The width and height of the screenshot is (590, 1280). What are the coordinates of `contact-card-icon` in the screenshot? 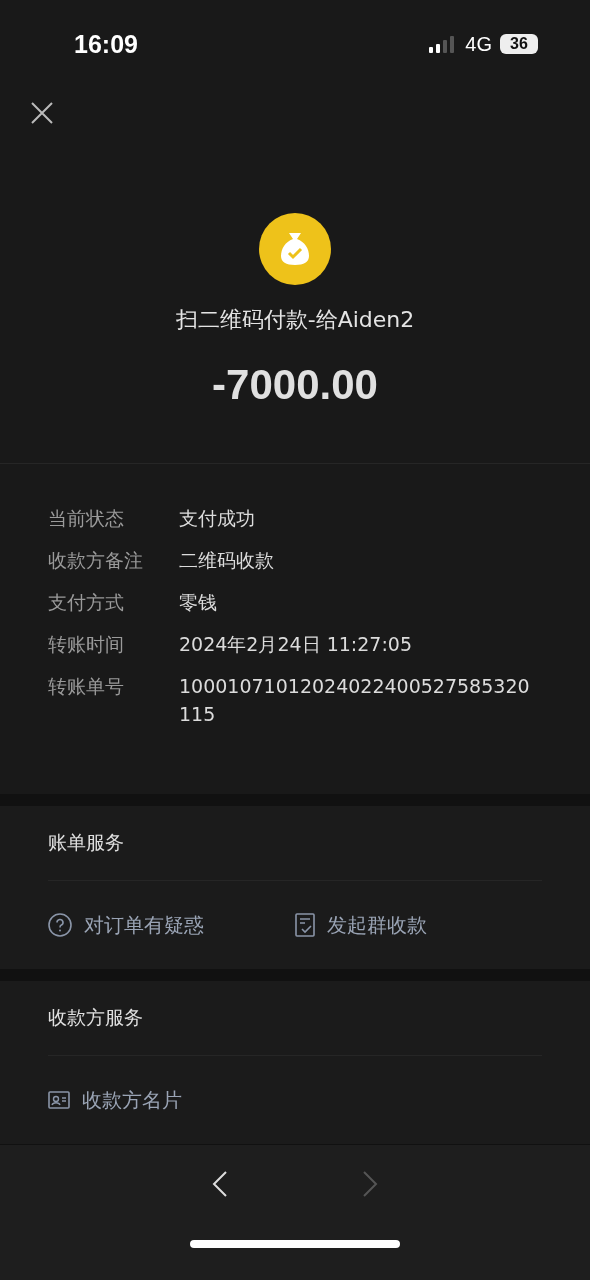 It's located at (59, 1100).